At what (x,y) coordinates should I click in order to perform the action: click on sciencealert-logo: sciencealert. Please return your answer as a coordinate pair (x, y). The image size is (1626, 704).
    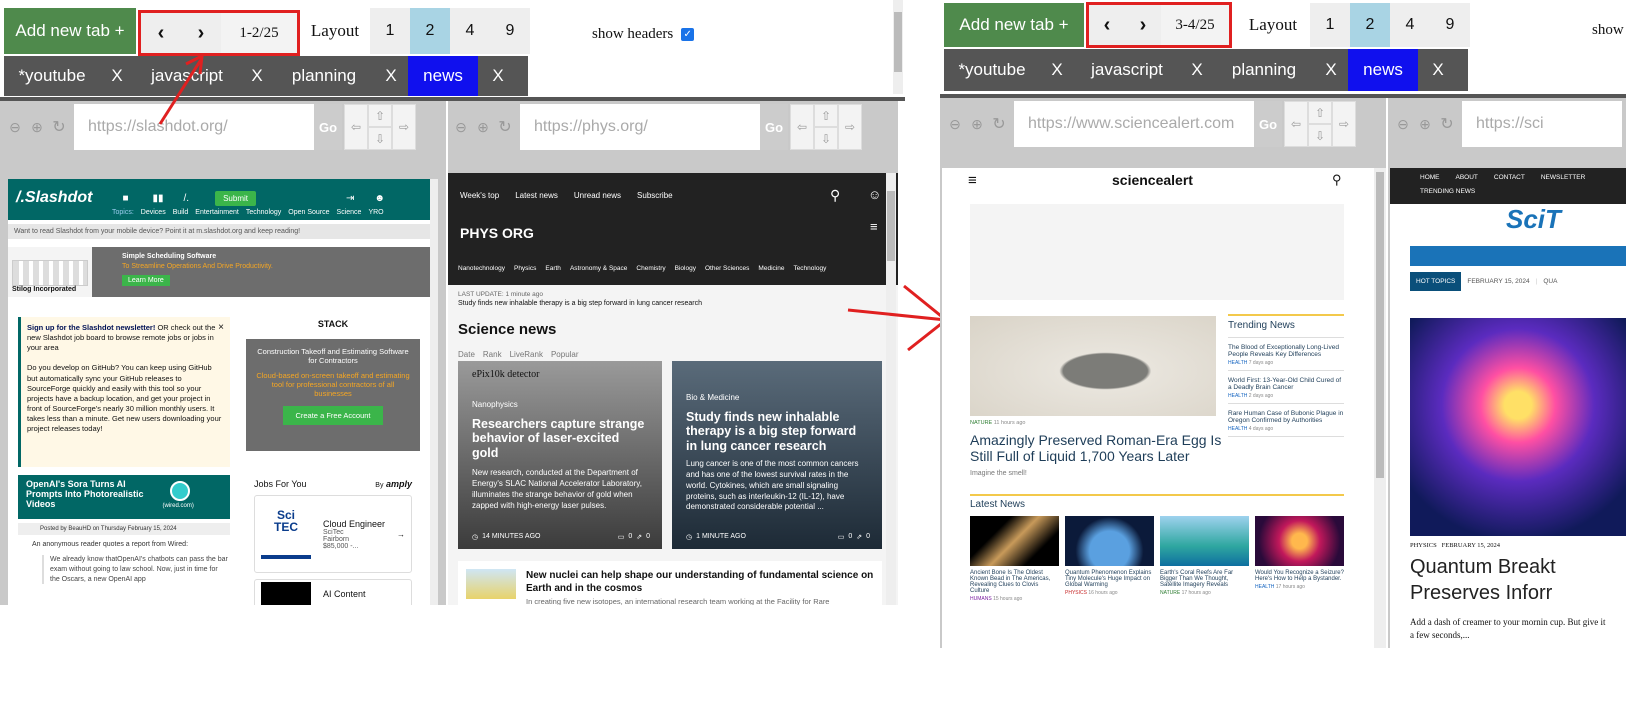
    Looking at the image, I should click on (1152, 180).